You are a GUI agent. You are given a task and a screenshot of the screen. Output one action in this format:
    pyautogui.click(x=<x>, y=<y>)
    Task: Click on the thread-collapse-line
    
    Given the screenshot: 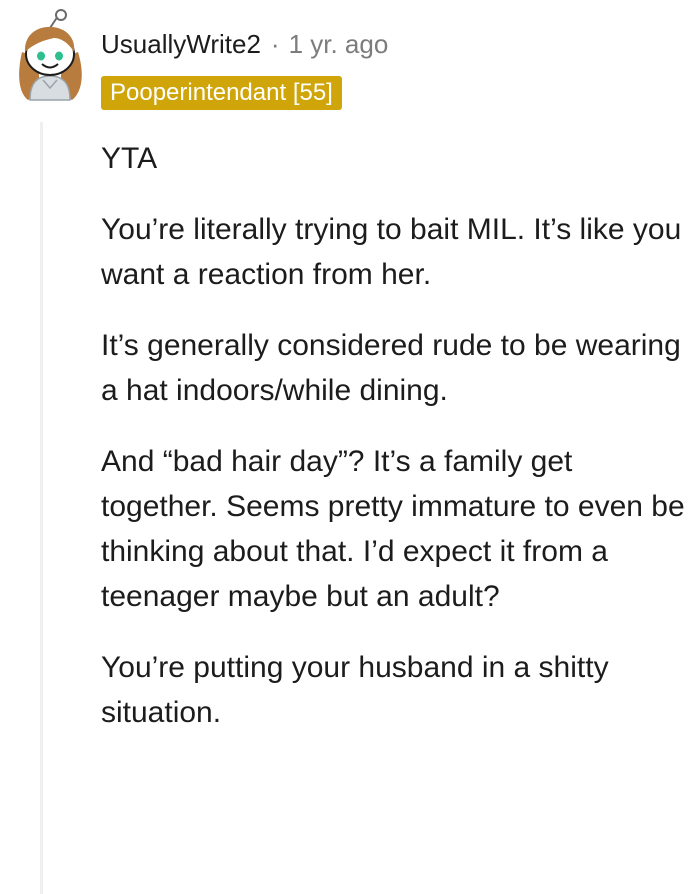 What is the action you would take?
    pyautogui.click(x=41, y=508)
    